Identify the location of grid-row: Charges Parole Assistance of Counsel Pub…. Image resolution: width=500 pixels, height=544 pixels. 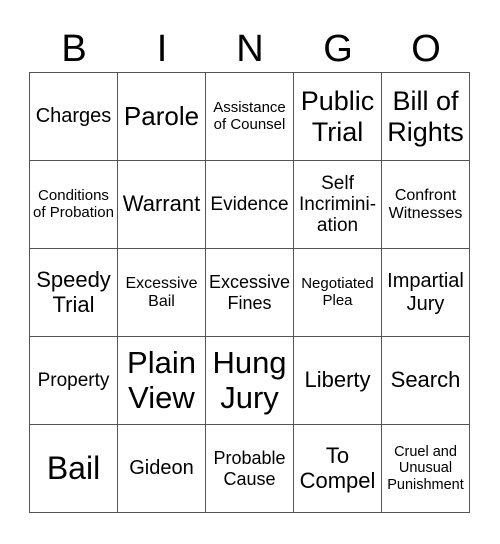
(249, 116).